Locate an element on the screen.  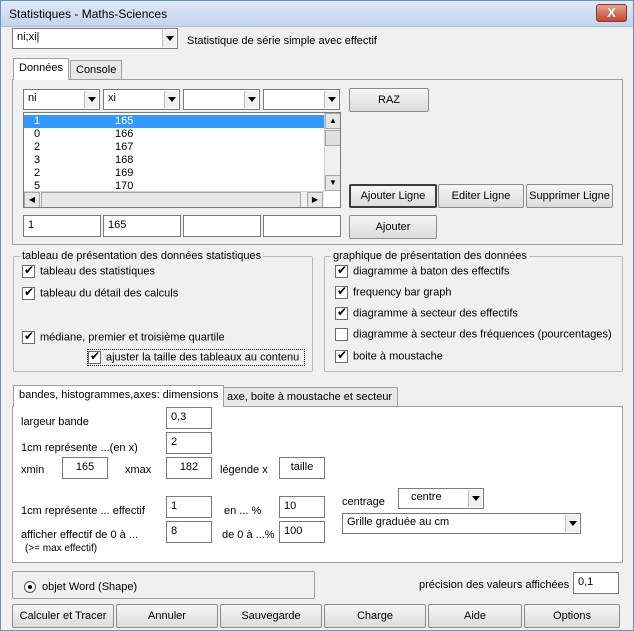
column-combo-2: xi is located at coordinates (141, 99).